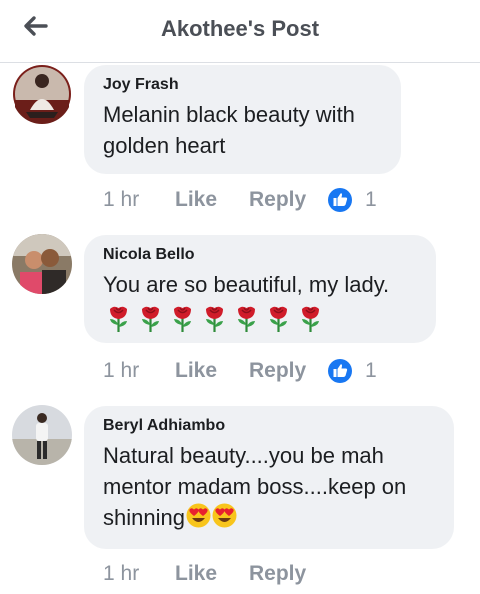 The height and width of the screenshot is (594, 480). Describe the element at coordinates (242, 85) in the screenshot. I see `comment-author: Joy Frash` at that location.